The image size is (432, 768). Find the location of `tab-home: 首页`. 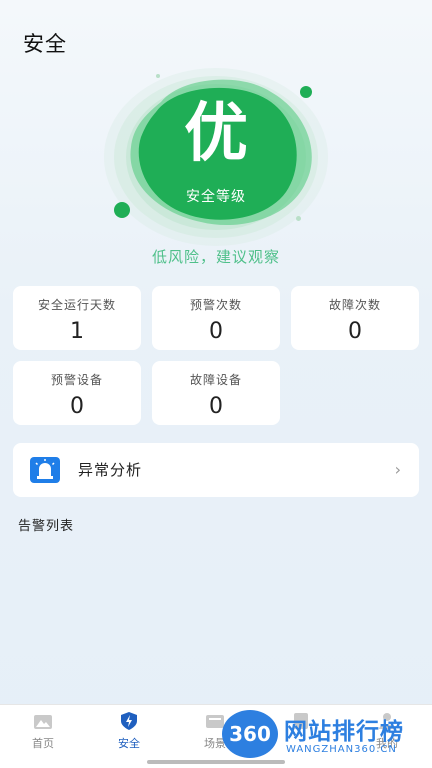

tab-home: 首页 is located at coordinates (43, 736).